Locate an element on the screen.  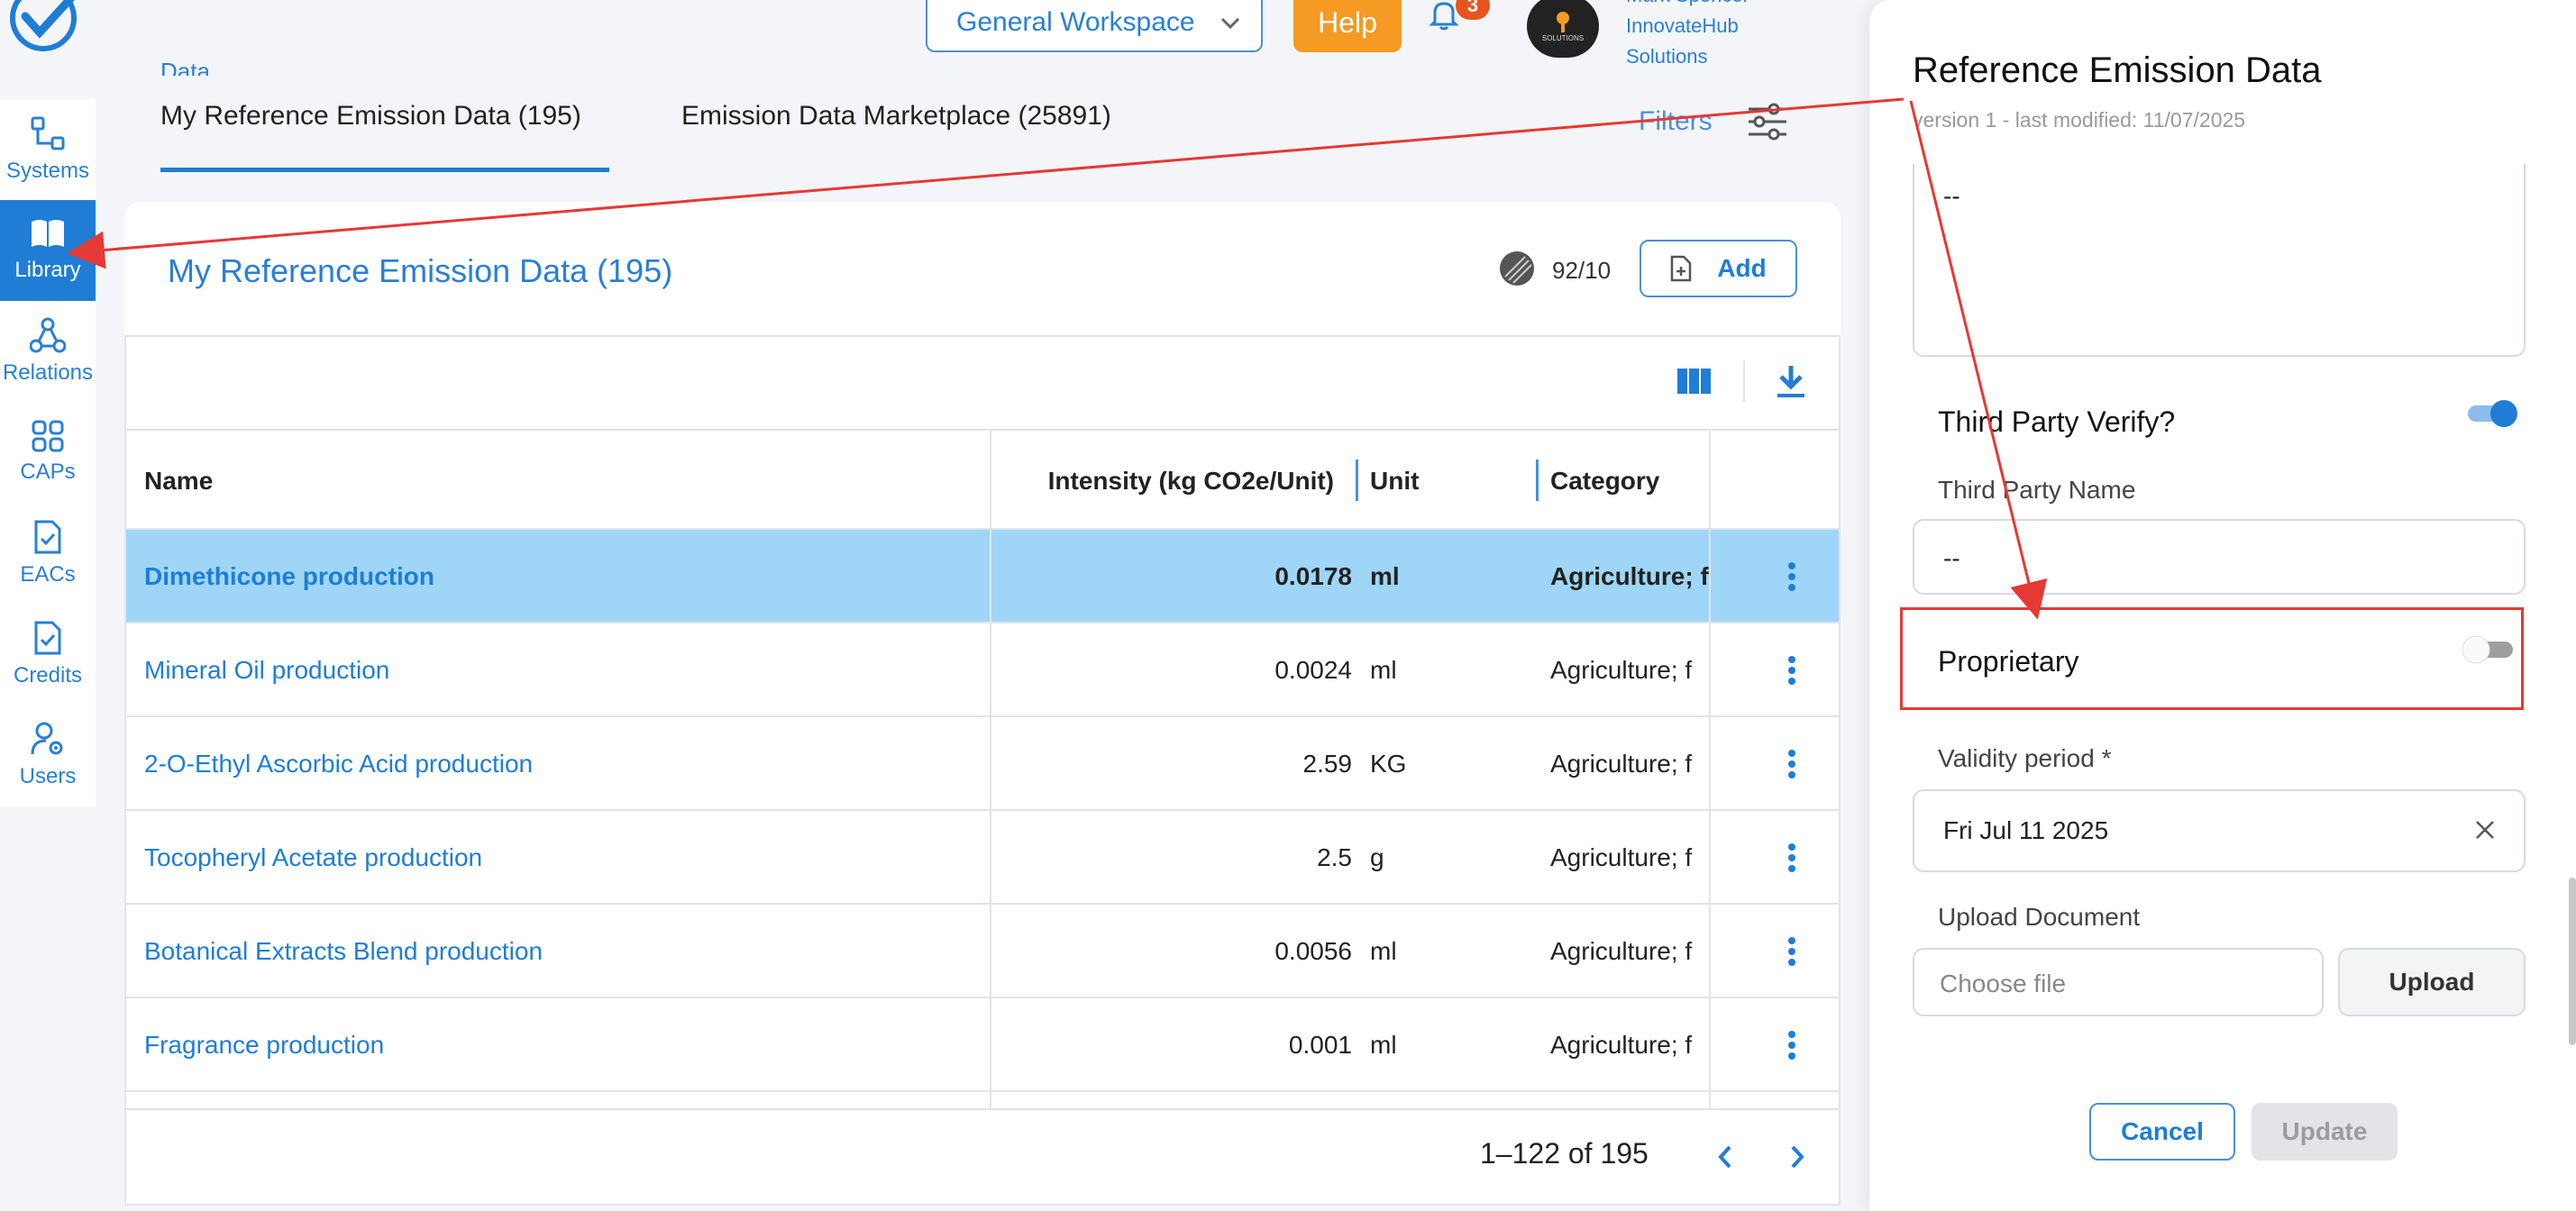
chevron-left-icon is located at coordinates (1725, 1157).